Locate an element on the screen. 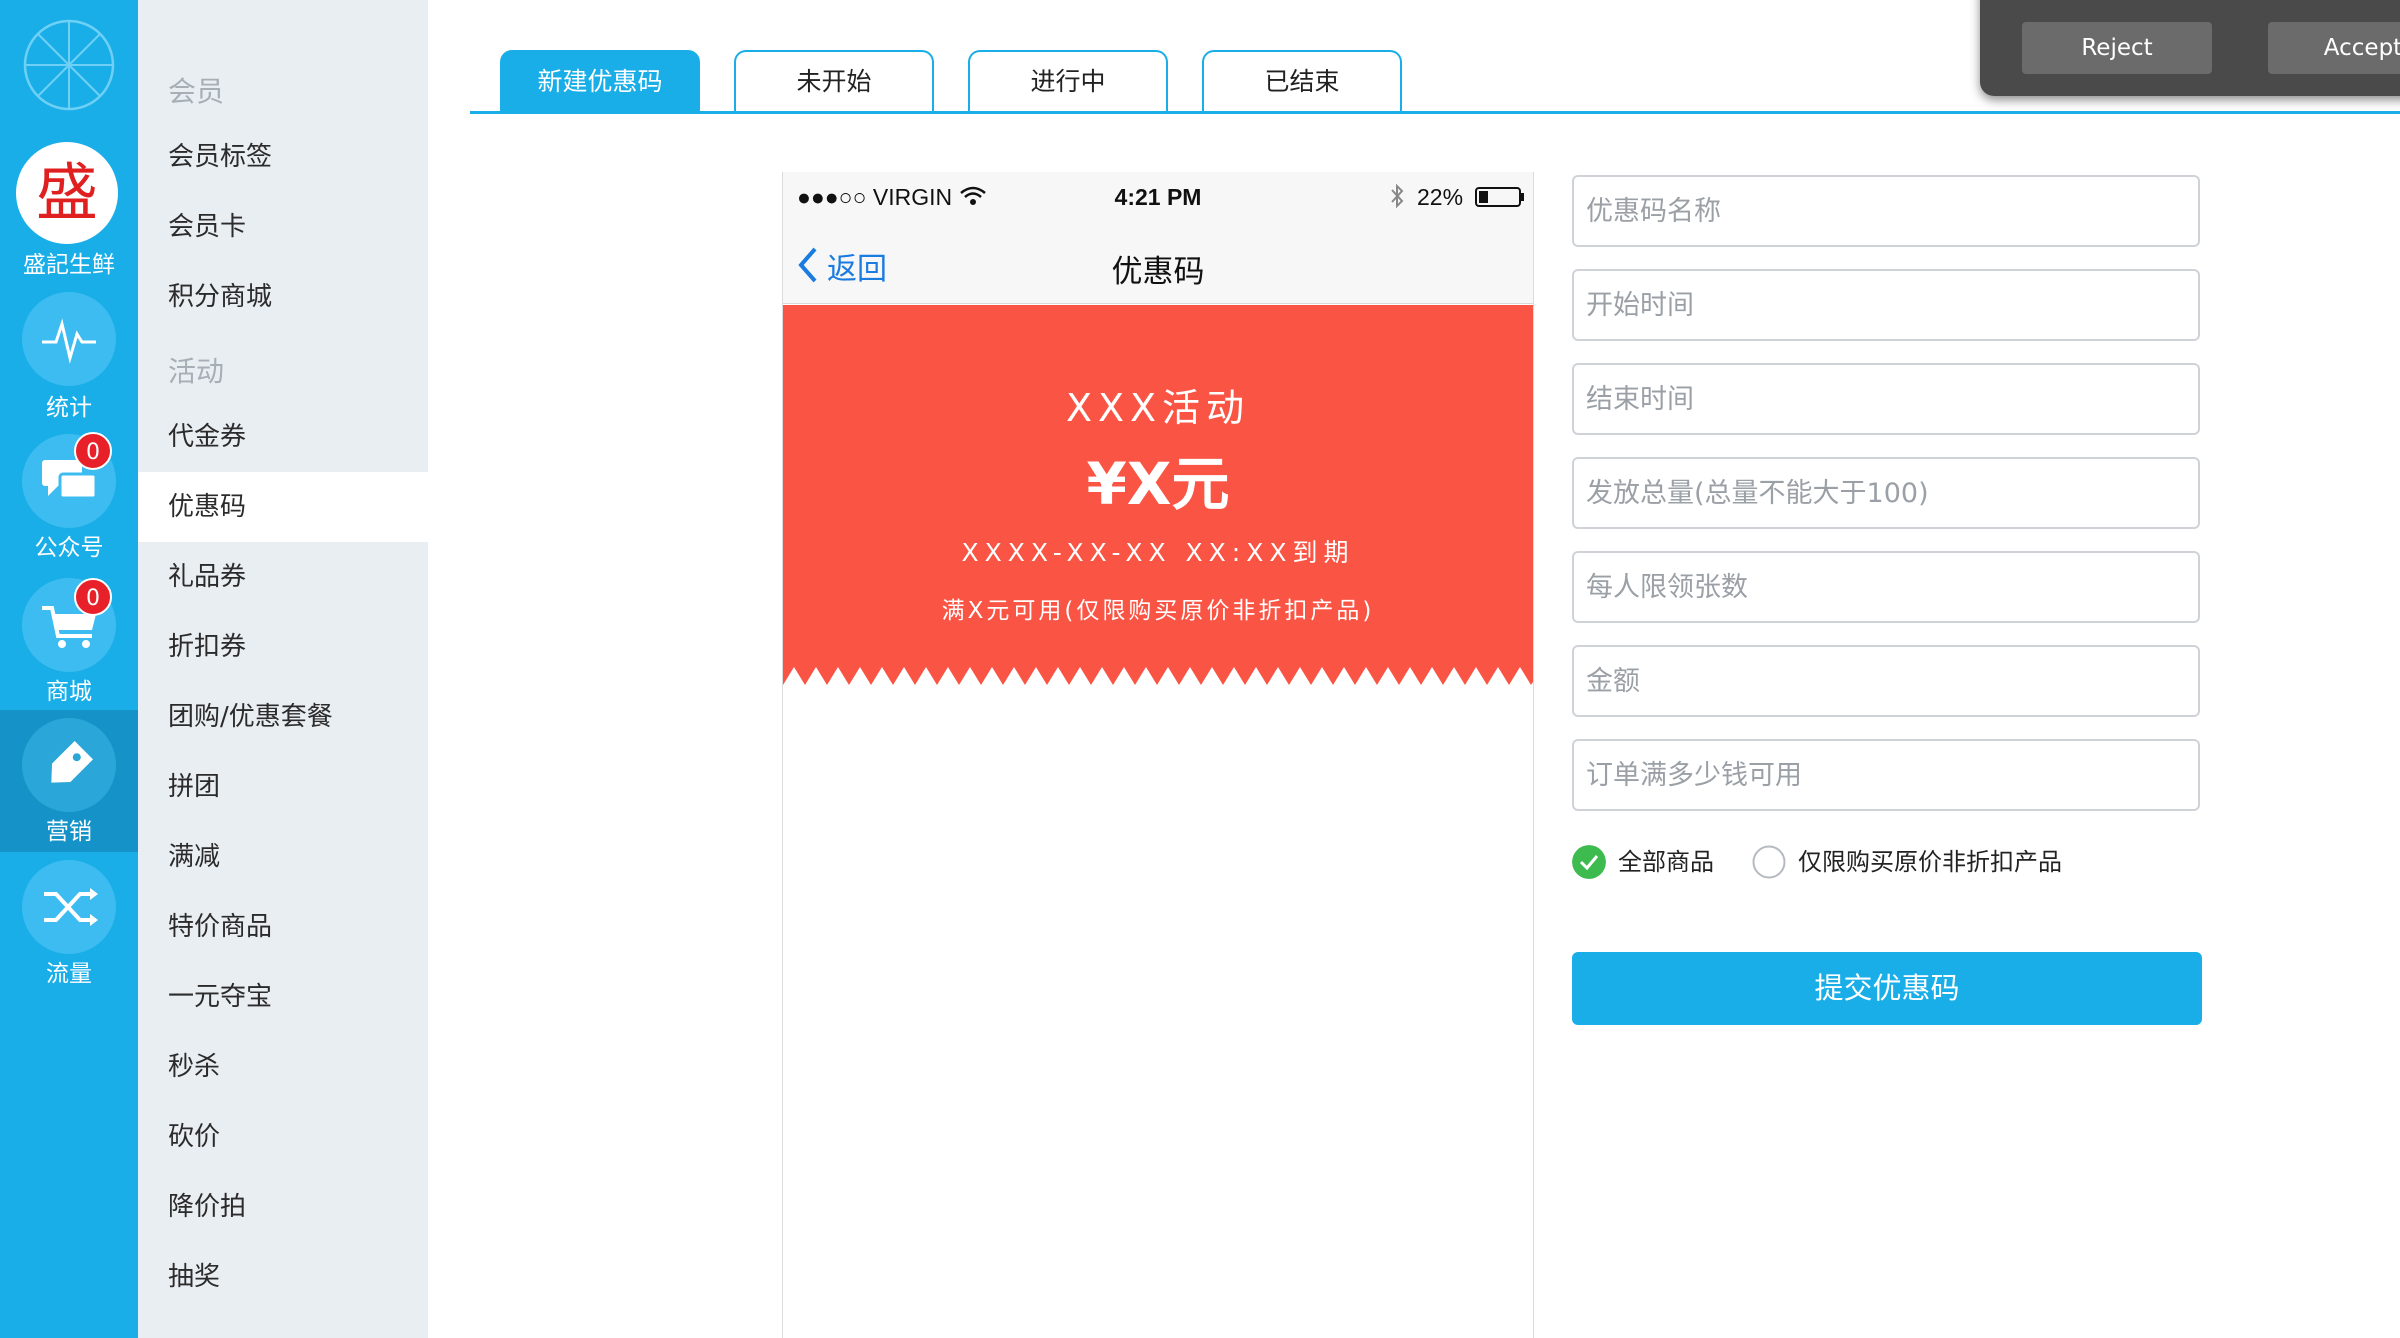 The height and width of the screenshot is (1338, 2400). tab-in-progress: 进行中 is located at coordinates (1068, 80).